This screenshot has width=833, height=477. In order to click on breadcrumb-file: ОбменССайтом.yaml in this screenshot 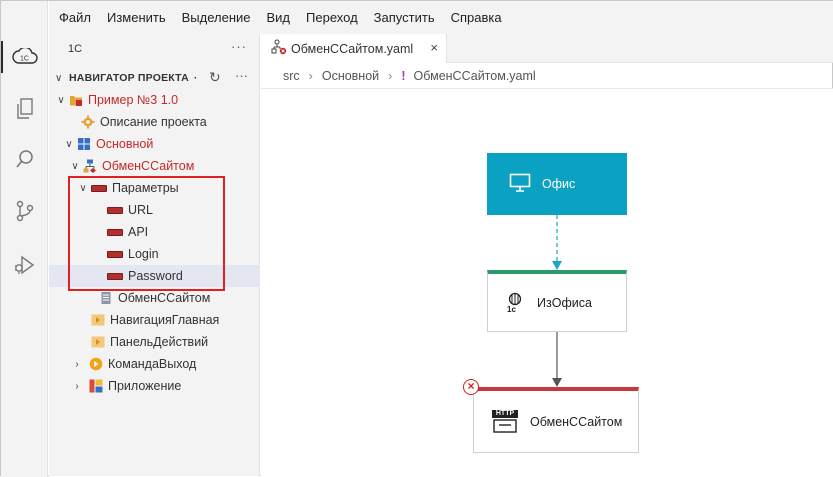, I will do `click(475, 76)`.